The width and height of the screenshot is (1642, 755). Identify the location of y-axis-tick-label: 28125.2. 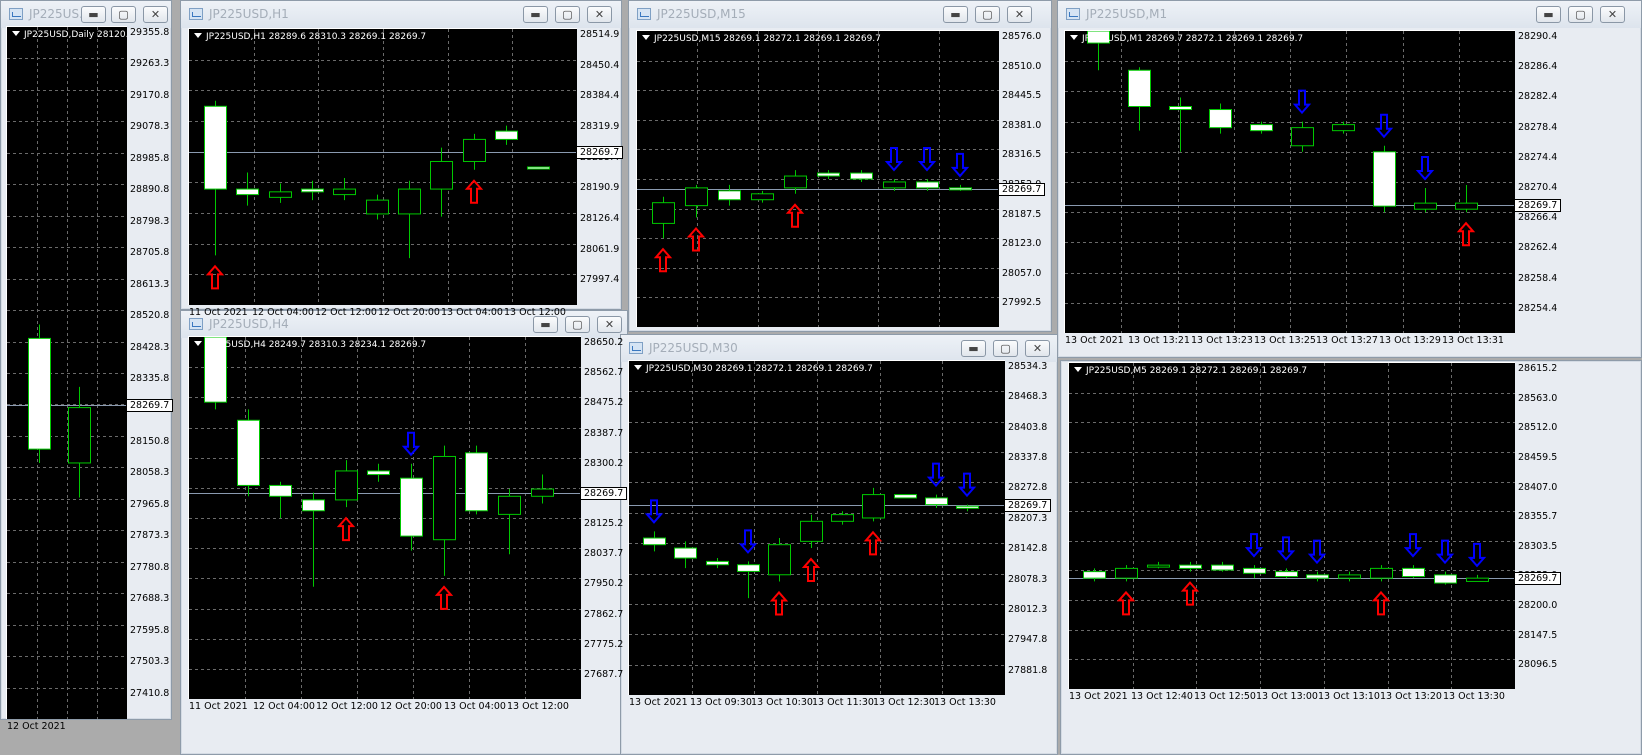
(604, 523).